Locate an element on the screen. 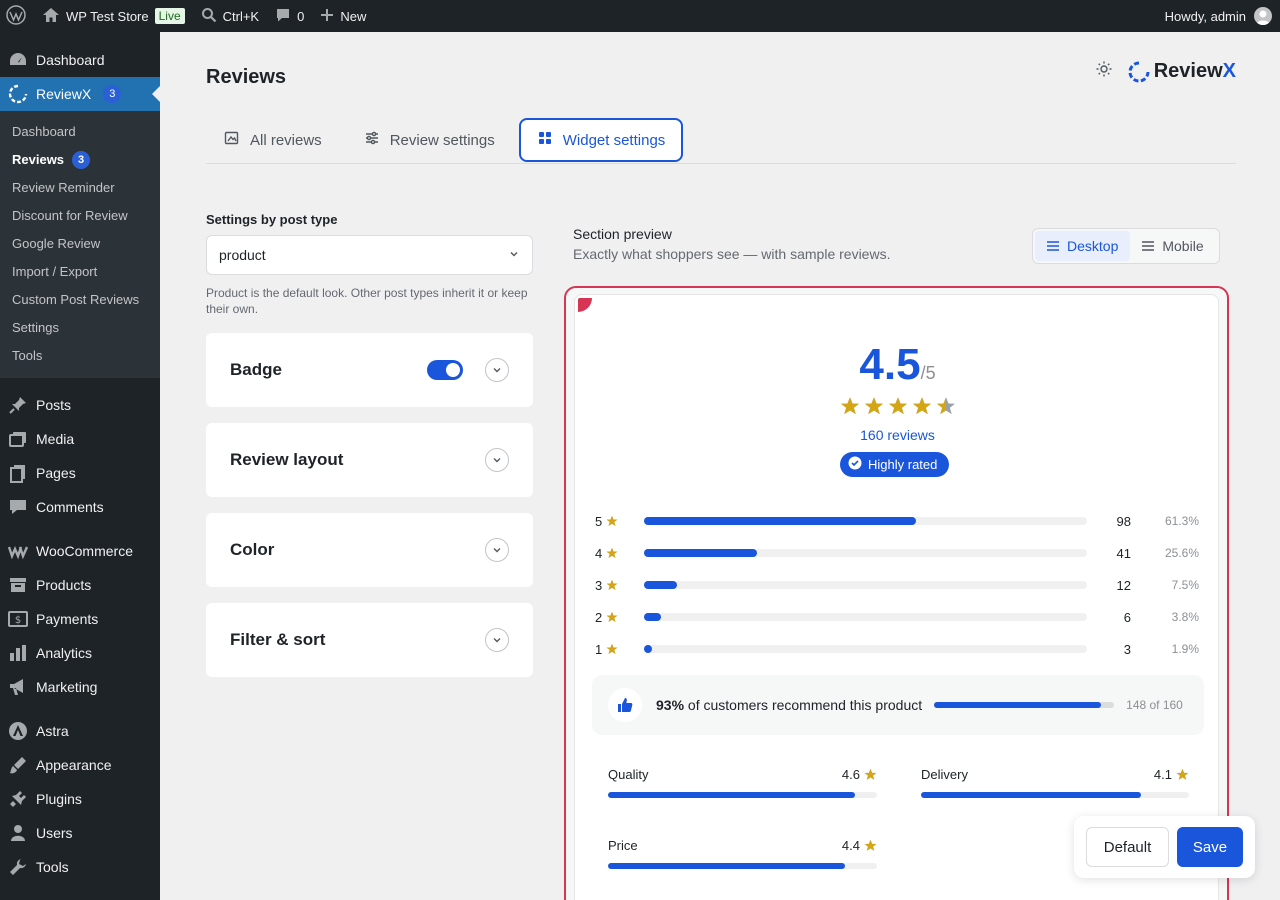 This screenshot has width=1280, height=900. accordion-badge: Badge is located at coordinates (369, 370).